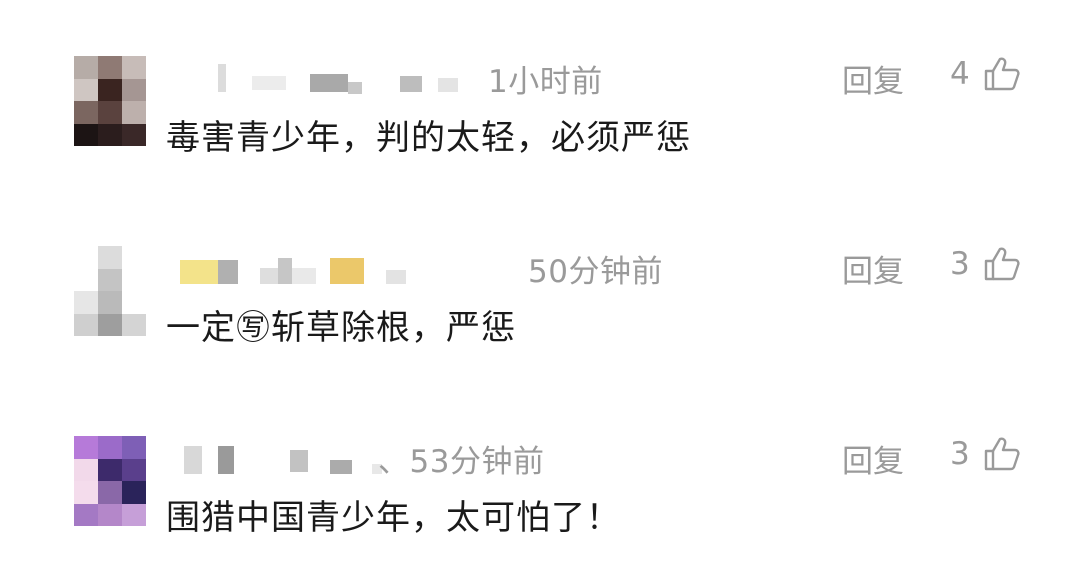 This screenshot has width=1080, height=582. I want to click on comment-time: 50分钟前, so click(595, 272).